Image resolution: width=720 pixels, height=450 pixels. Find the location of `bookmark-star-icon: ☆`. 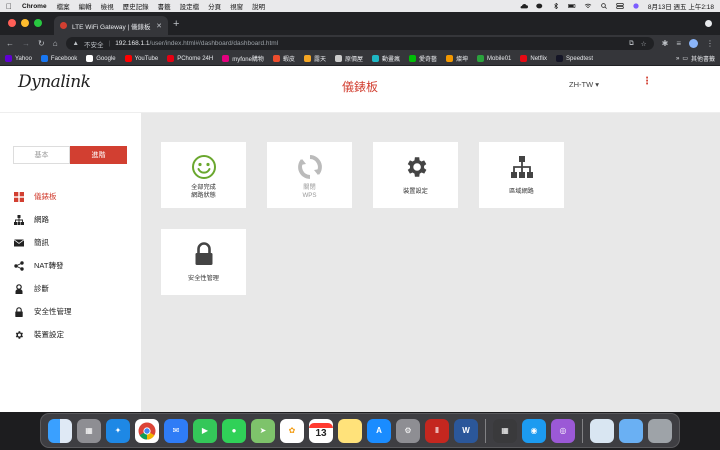

bookmark-star-icon: ☆ is located at coordinates (644, 44).